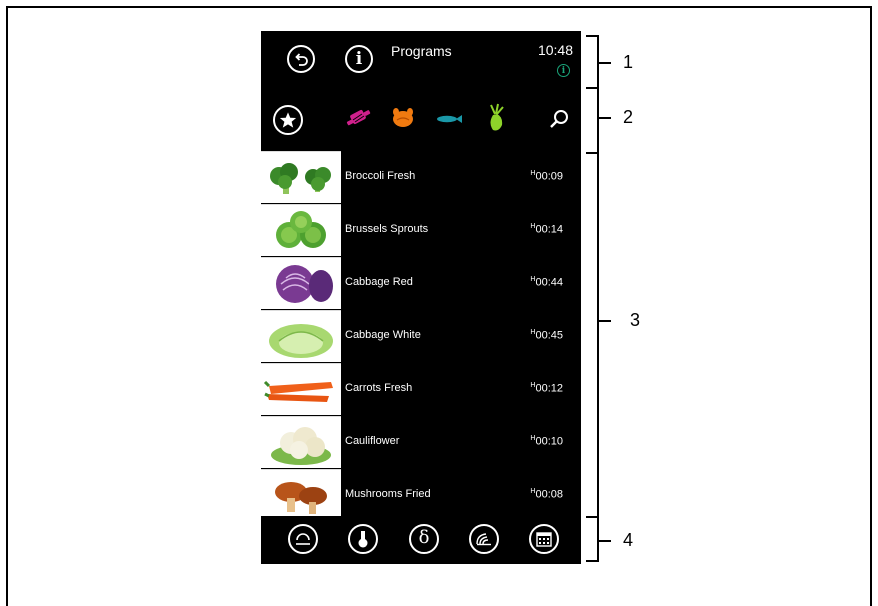  What do you see at coordinates (555, 50) in the screenshot?
I see `clock: 10:48` at bounding box center [555, 50].